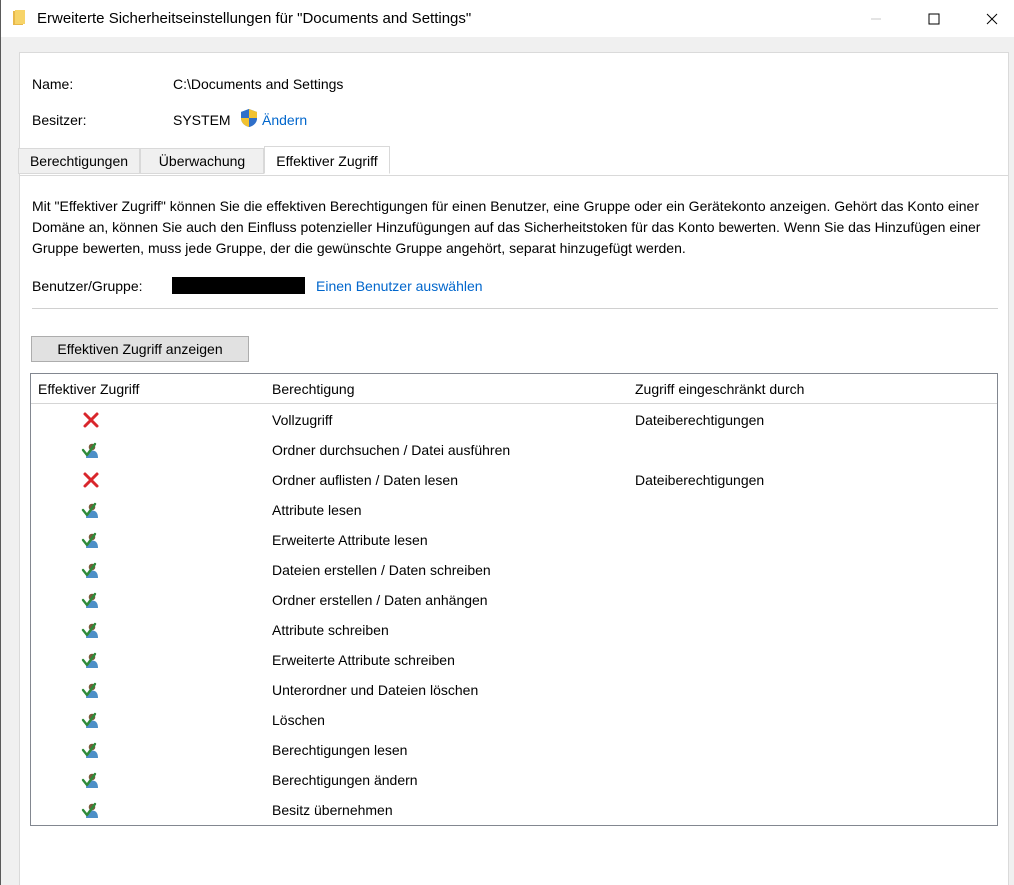 This screenshot has height=885, width=1014. I want to click on select-user-link: Einen Benutzer auswählen, so click(399, 286).